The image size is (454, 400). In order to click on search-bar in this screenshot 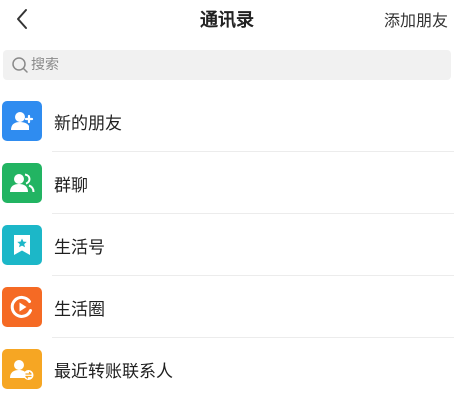, I will do `click(227, 61)`.